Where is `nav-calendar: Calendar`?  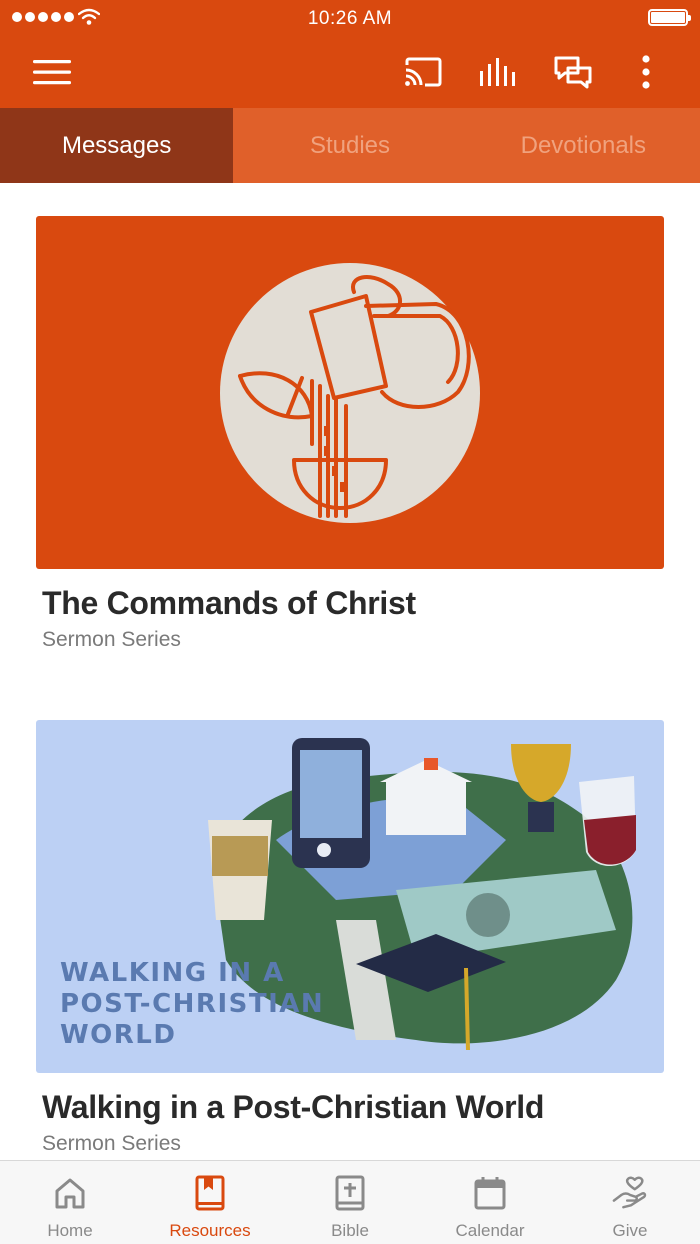
nav-calendar: Calendar is located at coordinates (490, 1202).